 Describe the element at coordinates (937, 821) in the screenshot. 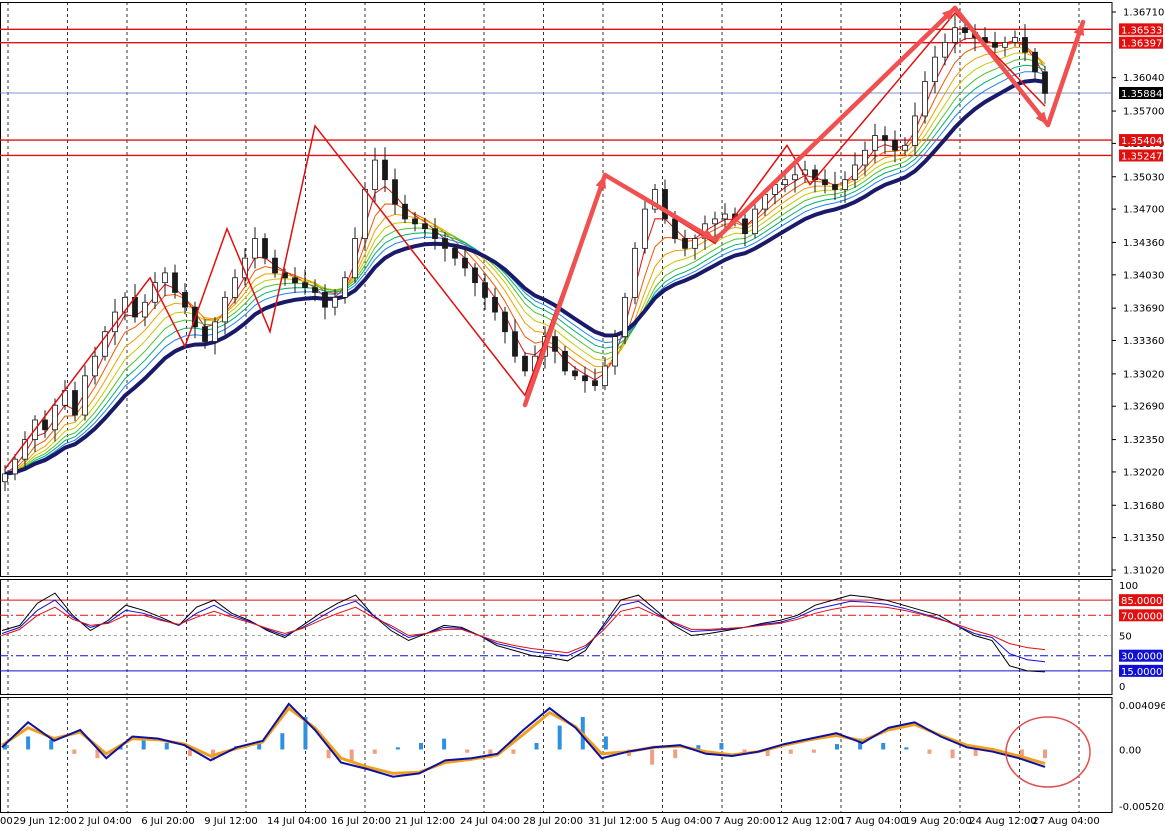

I see `time-label: 19 Aug 20:00` at that location.